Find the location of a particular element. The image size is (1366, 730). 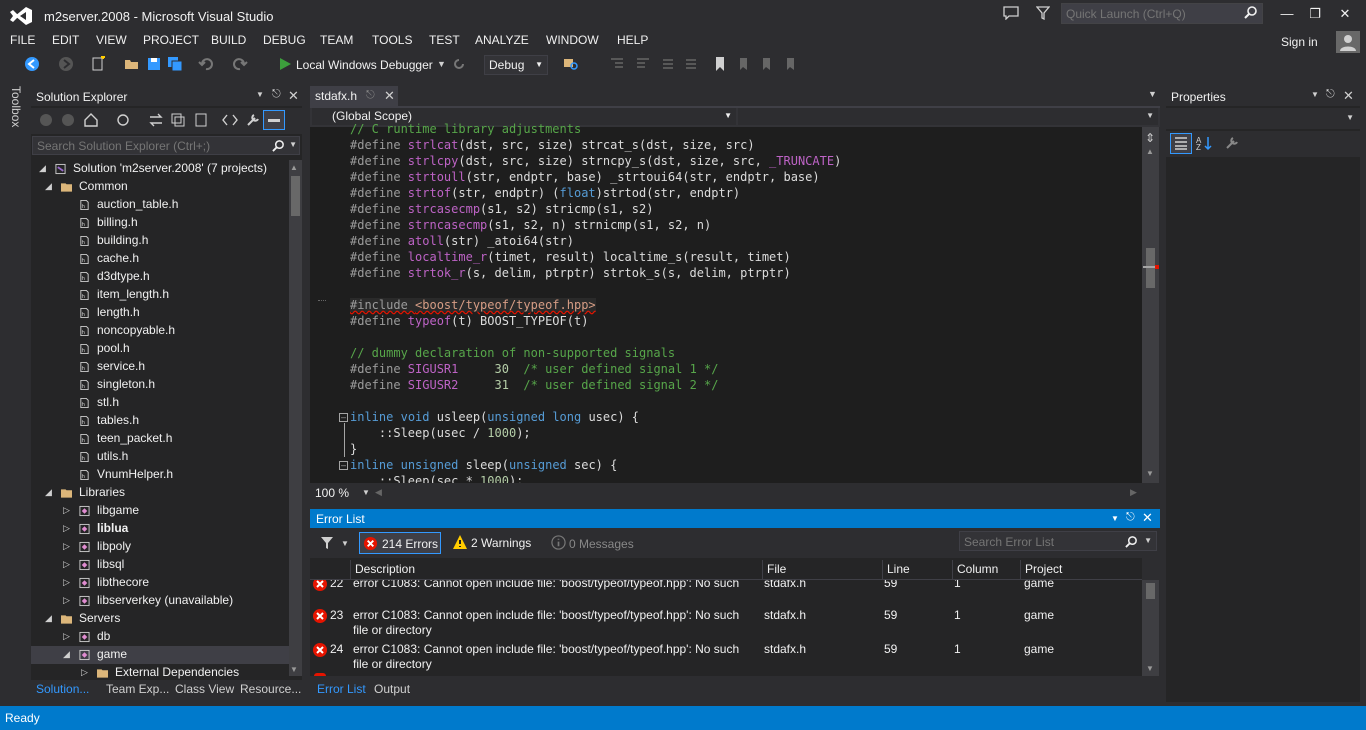

menu-team: TEAM is located at coordinates (336, 40).